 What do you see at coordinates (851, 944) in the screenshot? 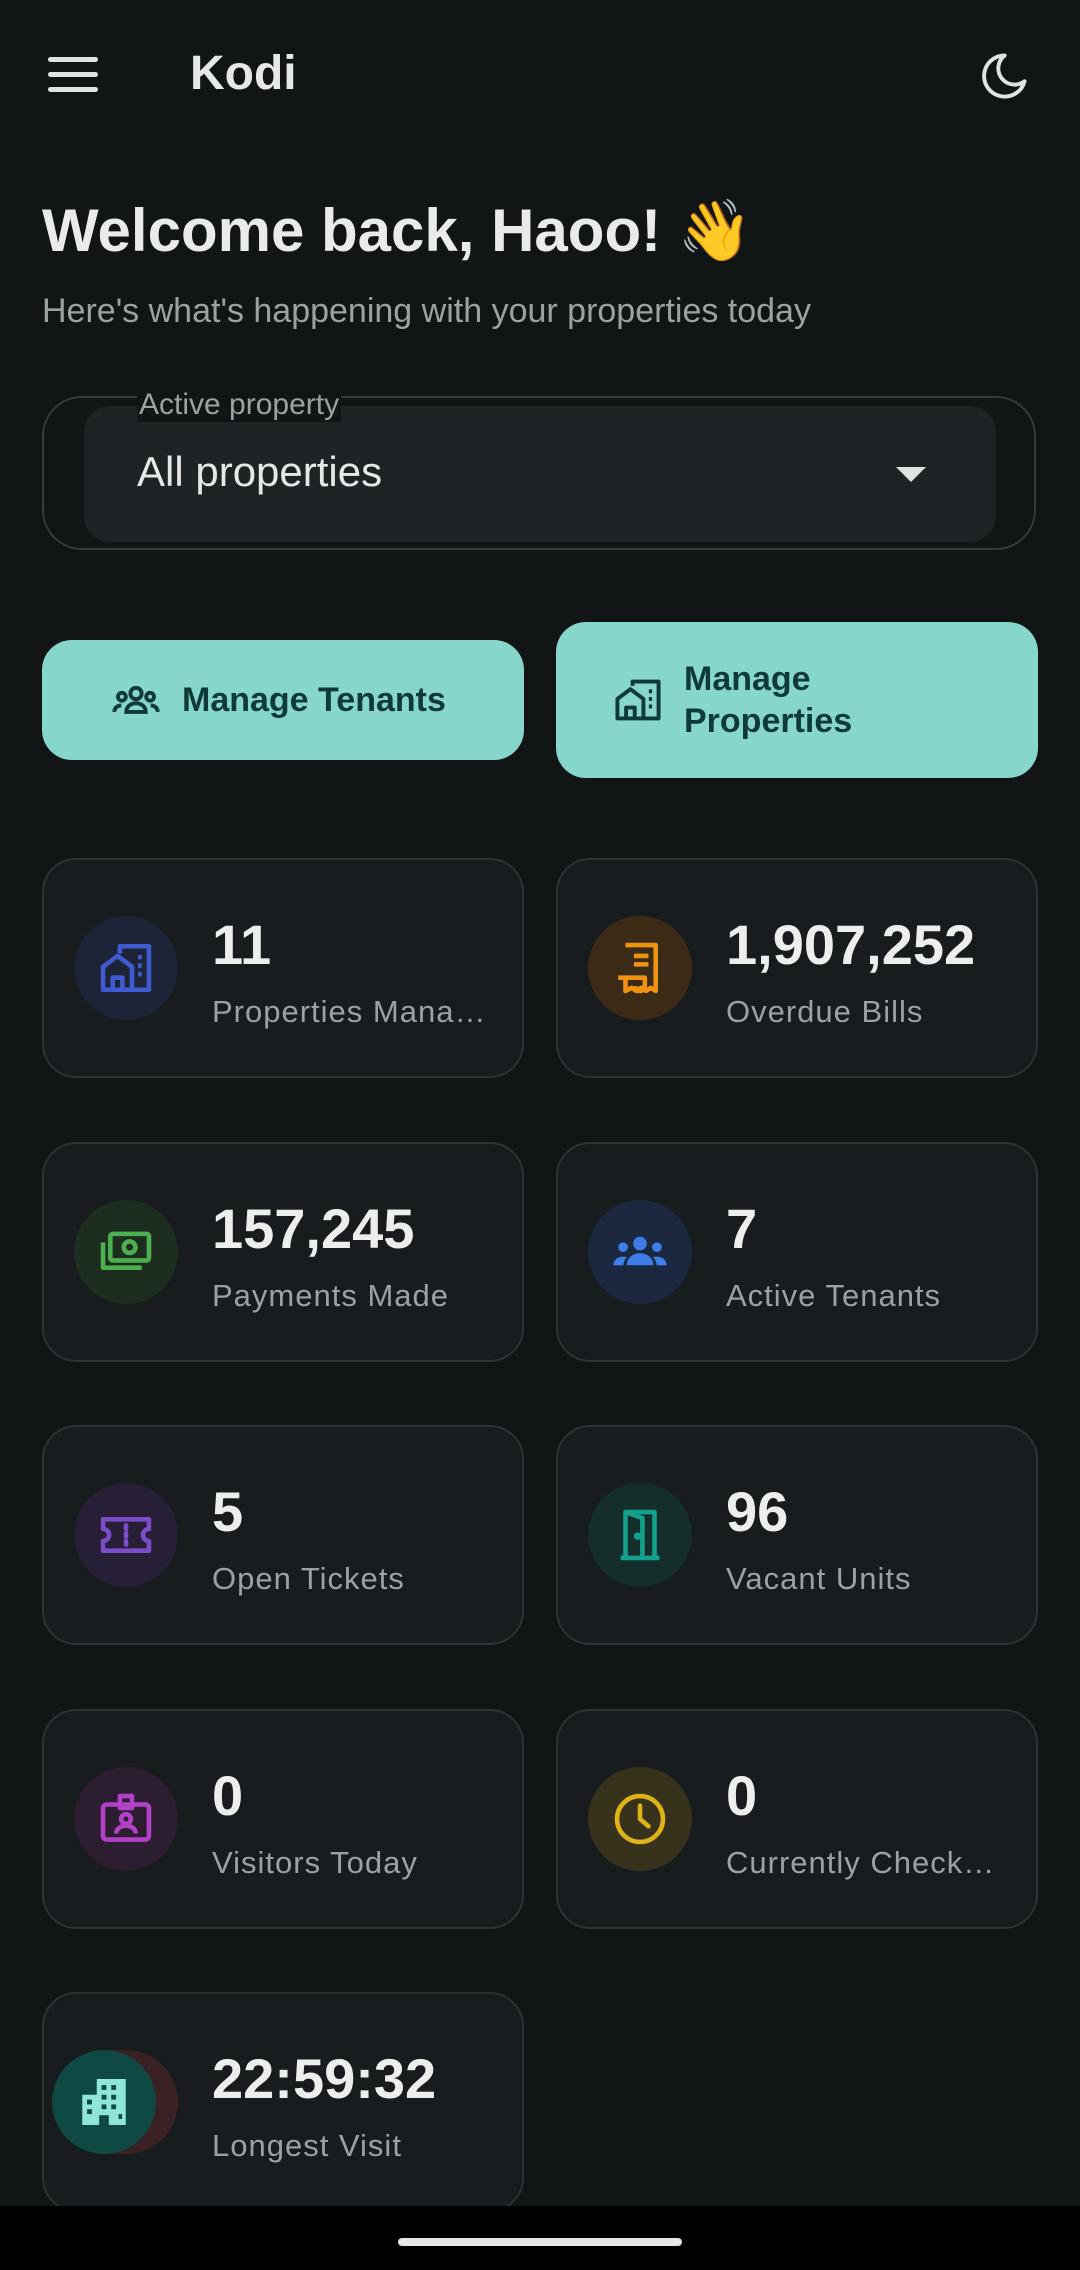
I see `stat-value: 1,907,252` at bounding box center [851, 944].